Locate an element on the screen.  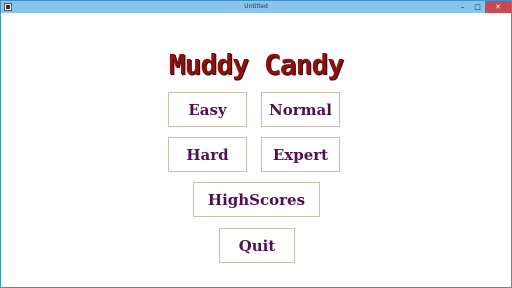
highscores-button: HighScores is located at coordinates (256, 199).